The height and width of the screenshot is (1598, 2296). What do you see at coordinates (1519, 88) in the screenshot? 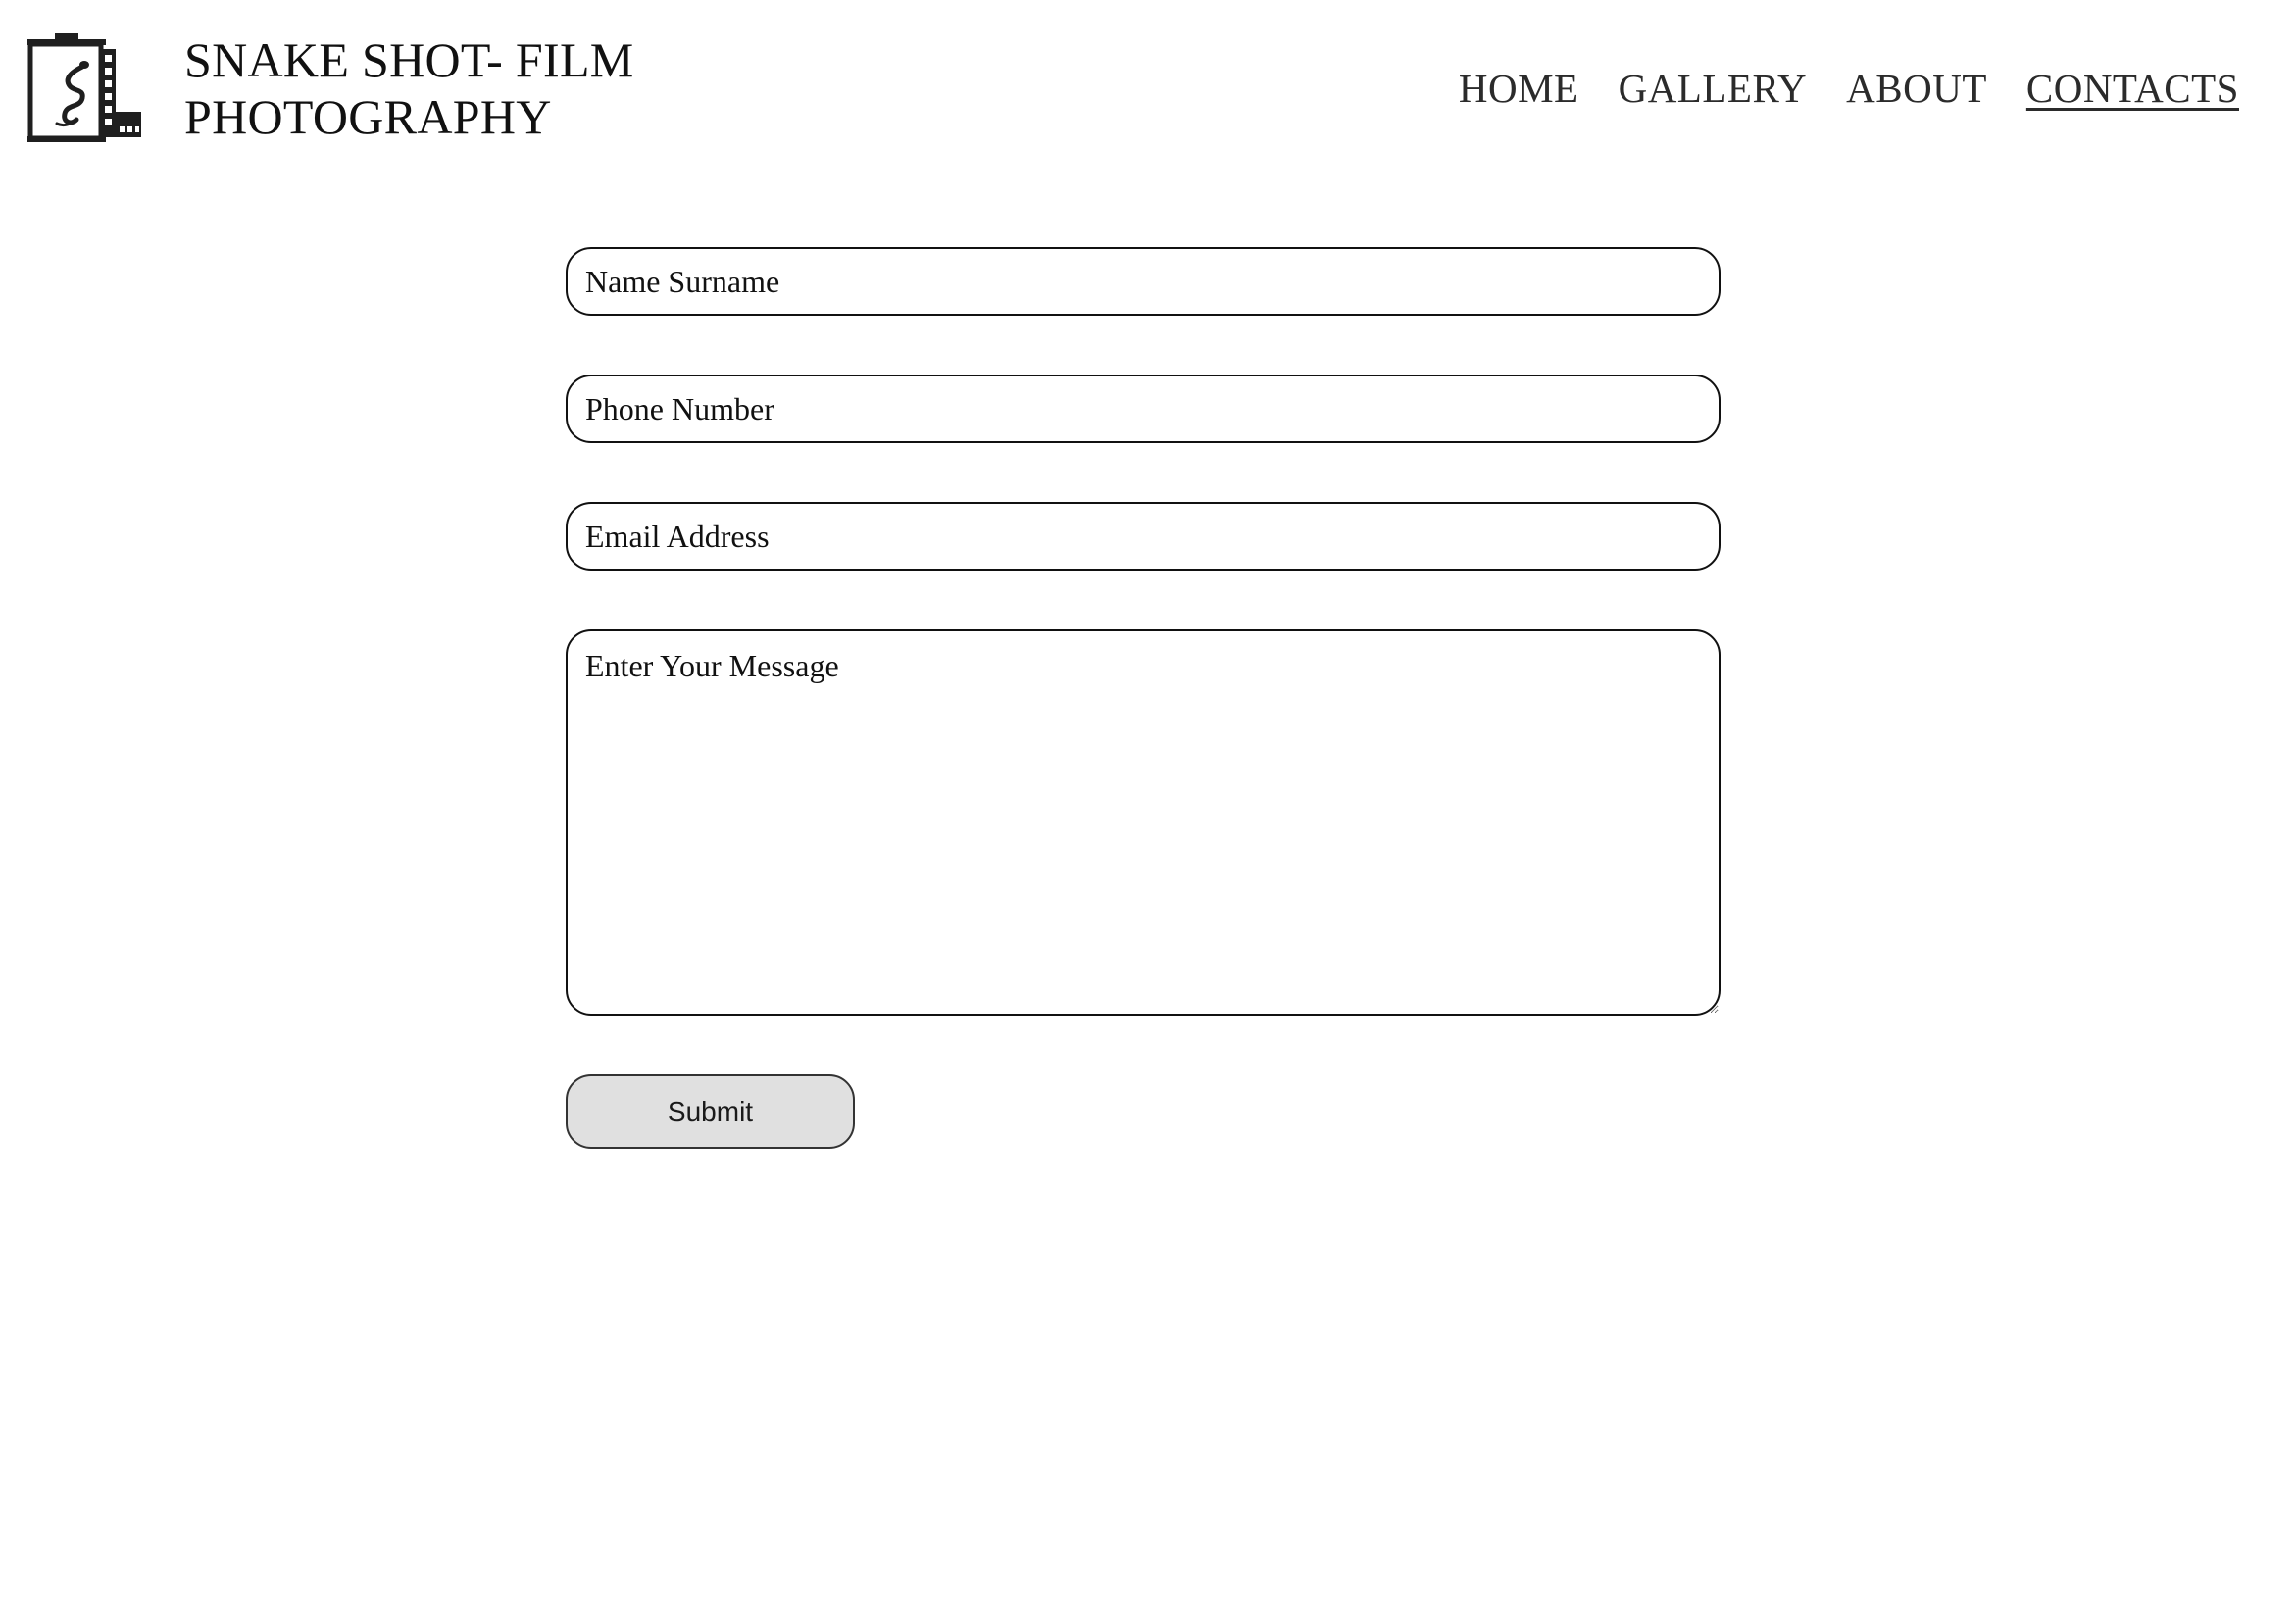
I see `nav-item-home: HOME` at bounding box center [1519, 88].